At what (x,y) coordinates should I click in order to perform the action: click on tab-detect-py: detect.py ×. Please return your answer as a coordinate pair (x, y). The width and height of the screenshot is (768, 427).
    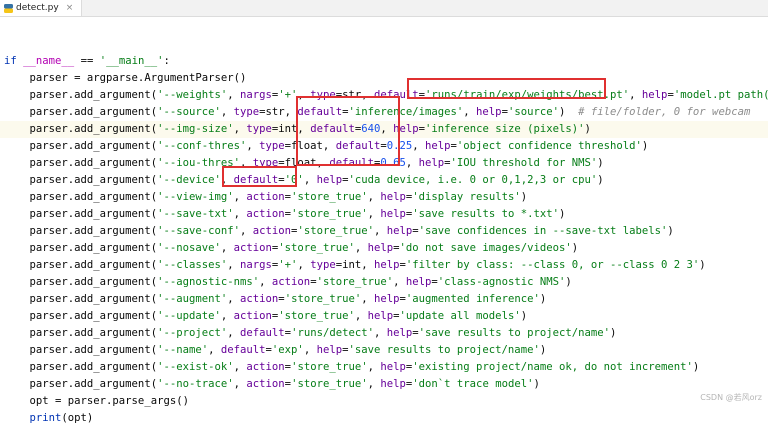
    Looking at the image, I should click on (41, 8).